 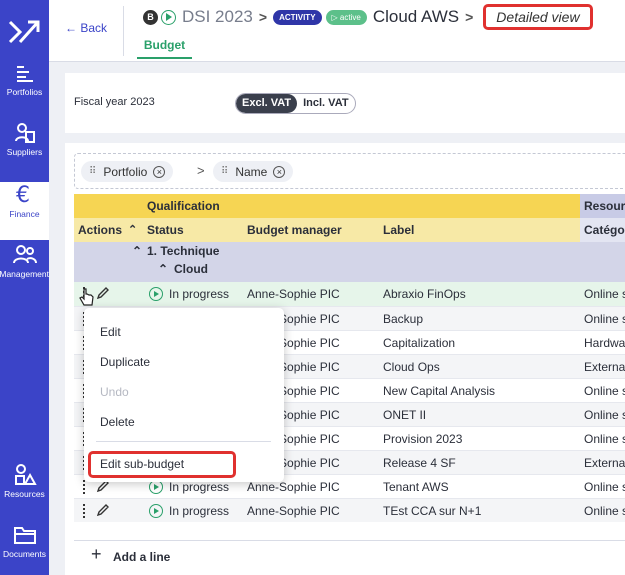 What do you see at coordinates (183, 206) in the screenshot?
I see `qualification-header: Qualification` at bounding box center [183, 206].